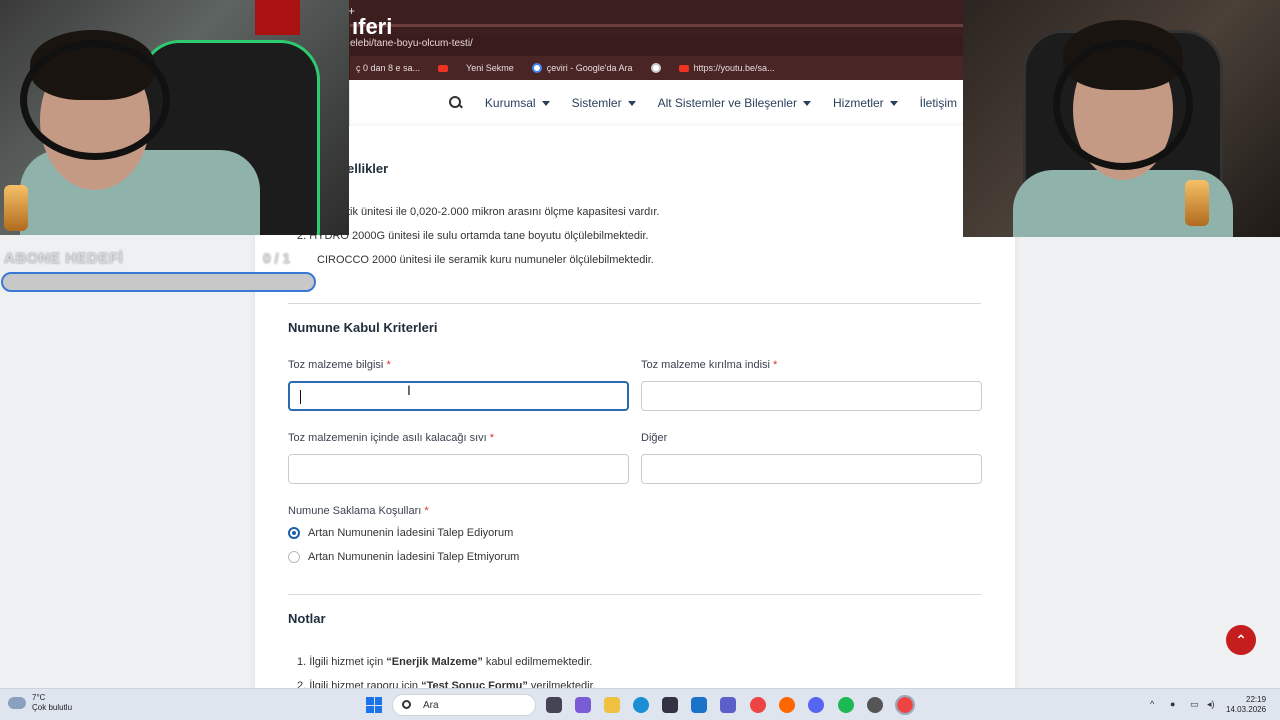 This screenshot has height=720, width=1280. Describe the element at coordinates (368, 168) in the screenshot. I see `features-title: ellikler` at that location.